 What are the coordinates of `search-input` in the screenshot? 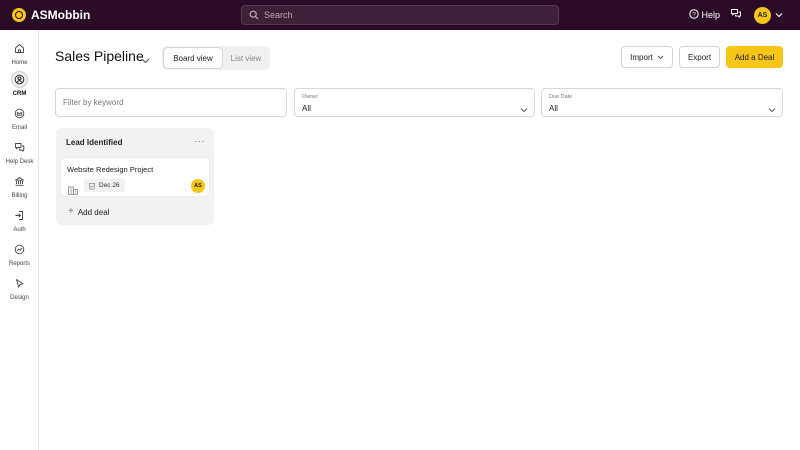 It's located at (404, 15).